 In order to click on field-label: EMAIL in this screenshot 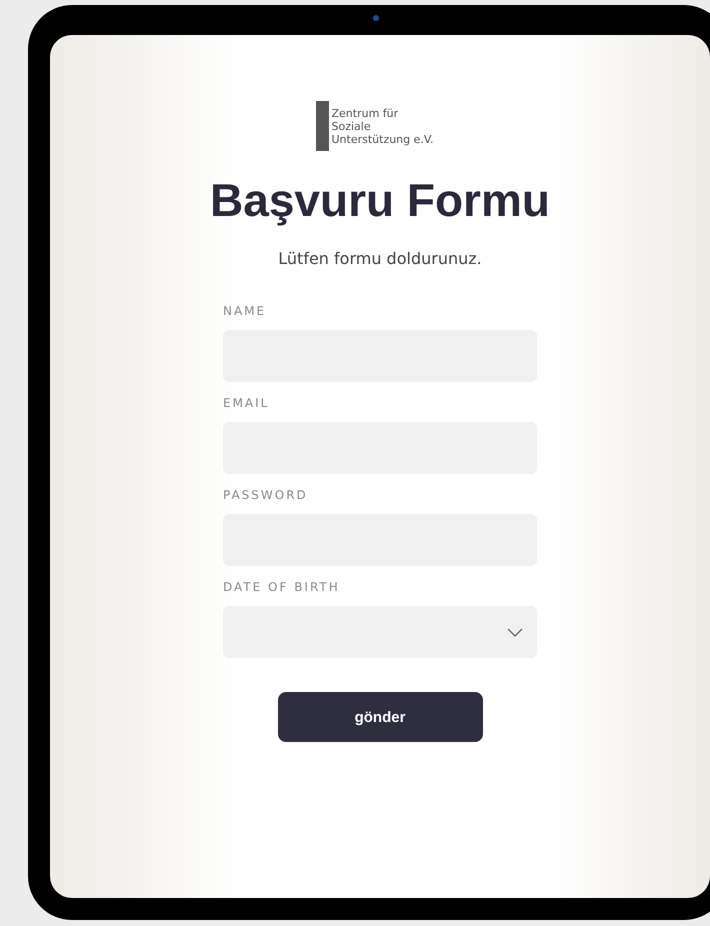, I will do `click(246, 403)`.